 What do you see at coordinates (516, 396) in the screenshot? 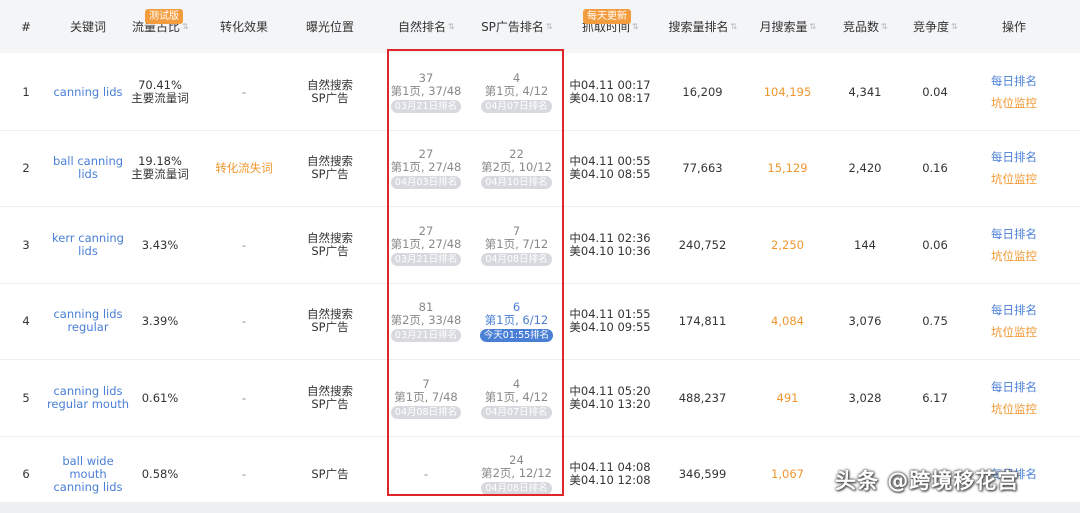
I see `sp-rank-page: 第1页, 4/12` at bounding box center [516, 396].